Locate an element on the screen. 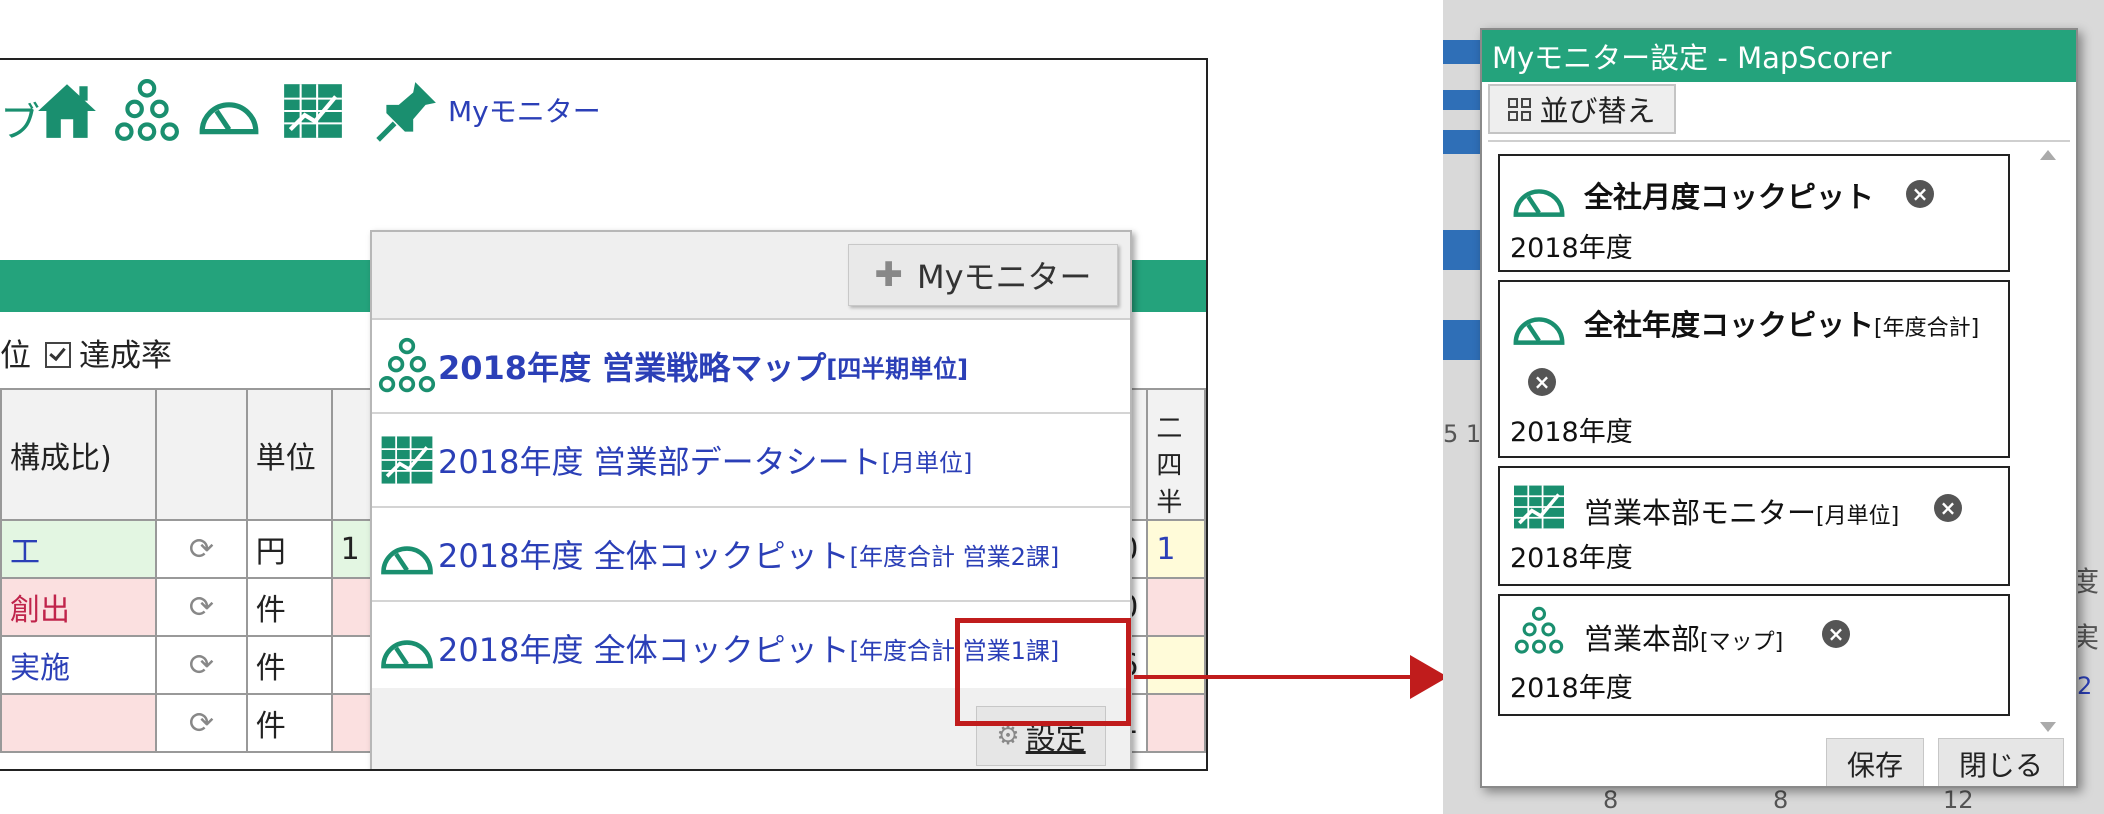 The height and width of the screenshot is (814, 2104). monitor-card: 全社月度コックピット × 2018年度 is located at coordinates (1754, 213).